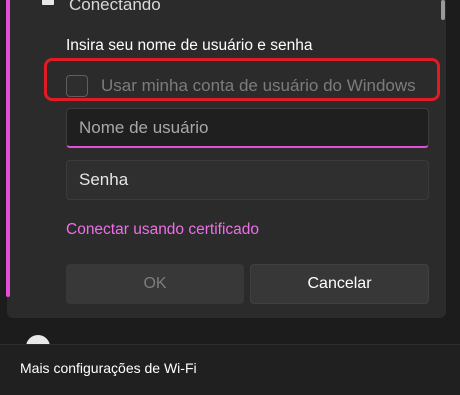 The width and height of the screenshot is (460, 395). Describe the element at coordinates (48, 2) in the screenshot. I see `wifi-icon` at that location.